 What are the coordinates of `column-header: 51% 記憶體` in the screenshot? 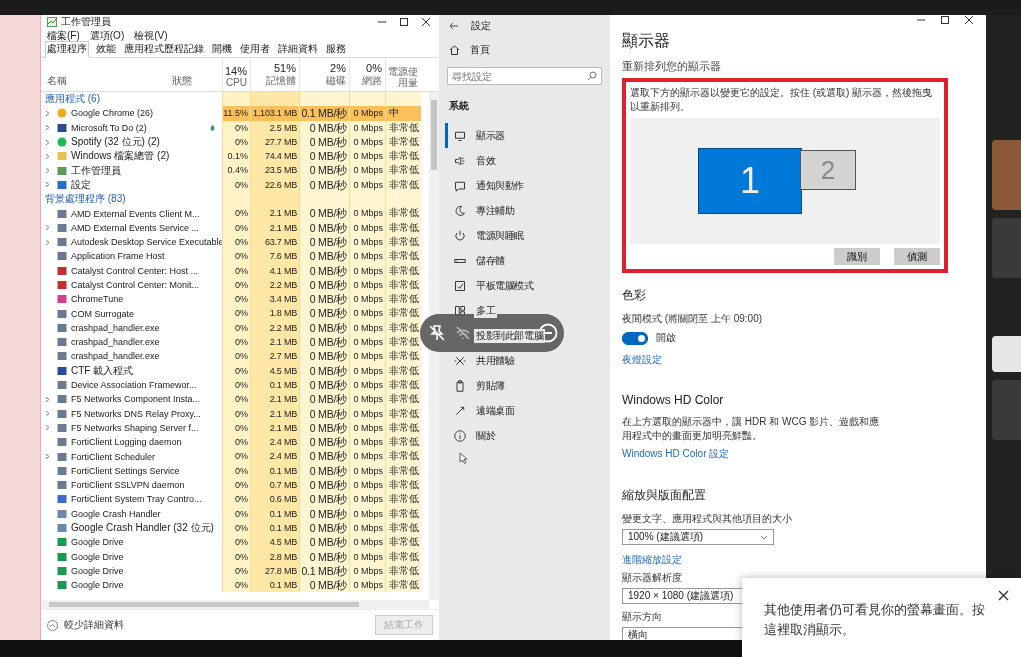 It's located at (274, 74).